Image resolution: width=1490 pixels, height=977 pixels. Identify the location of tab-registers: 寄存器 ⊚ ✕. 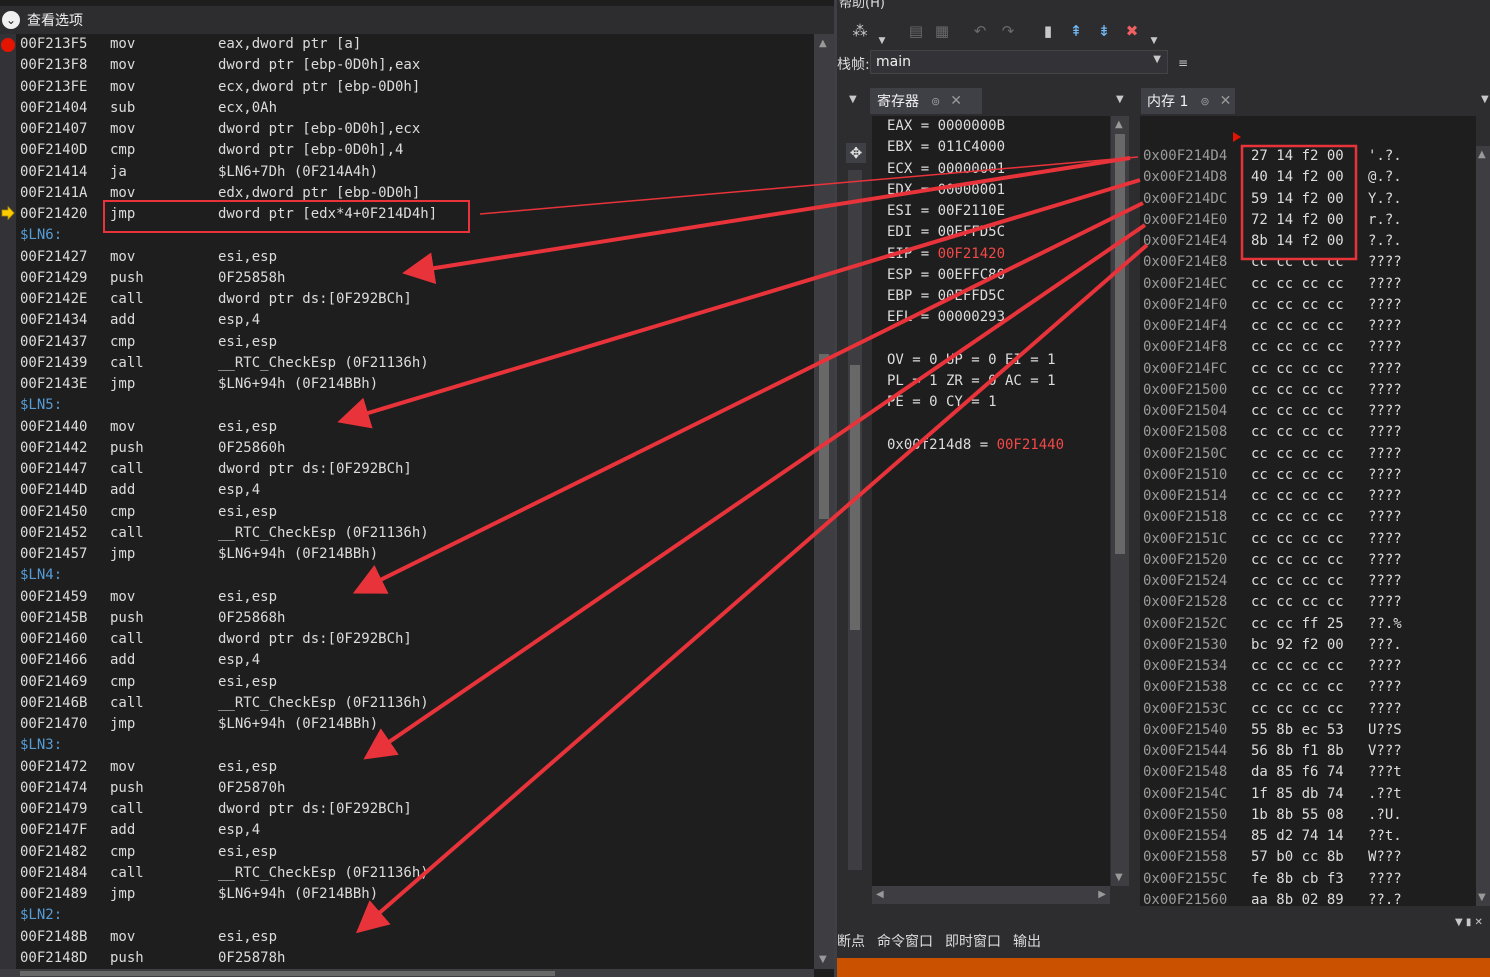
(926, 101).